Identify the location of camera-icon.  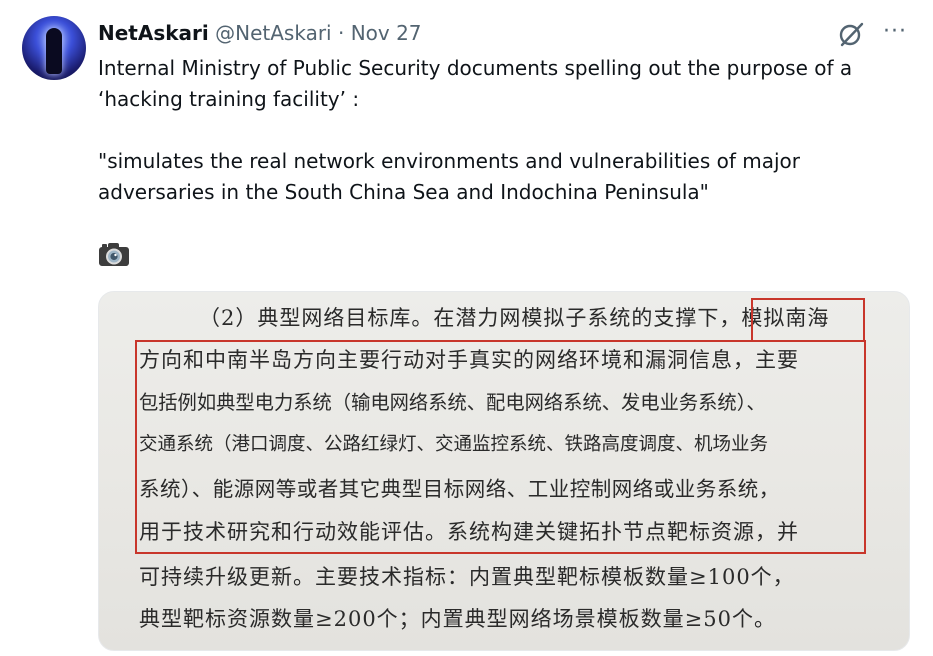
(114, 254).